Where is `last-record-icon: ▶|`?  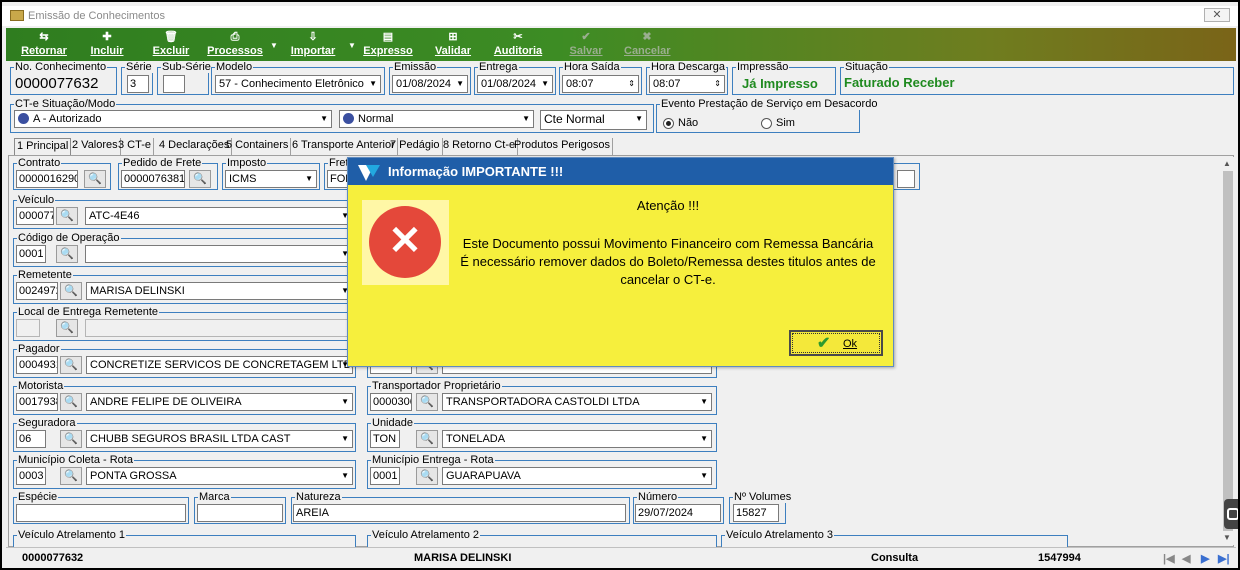 last-record-icon: ▶| is located at coordinates (1224, 558).